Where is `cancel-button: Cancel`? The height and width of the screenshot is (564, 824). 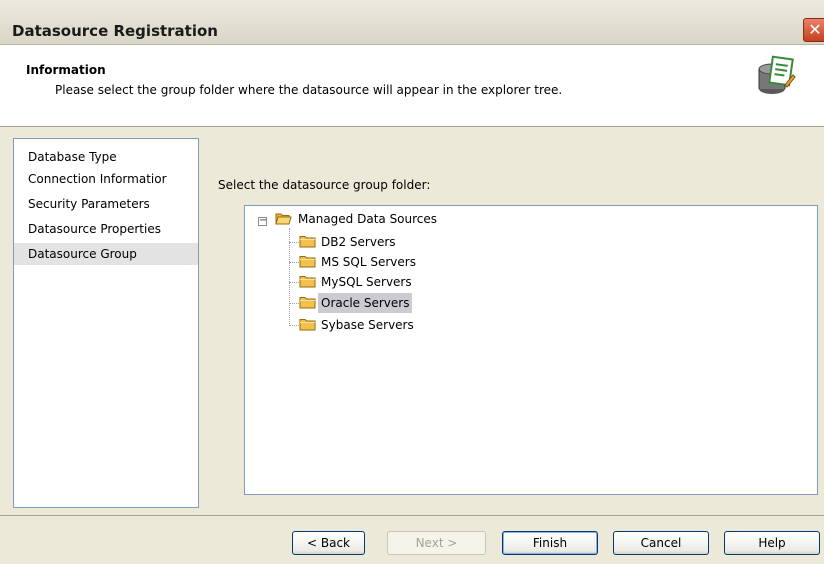 cancel-button: Cancel is located at coordinates (661, 543).